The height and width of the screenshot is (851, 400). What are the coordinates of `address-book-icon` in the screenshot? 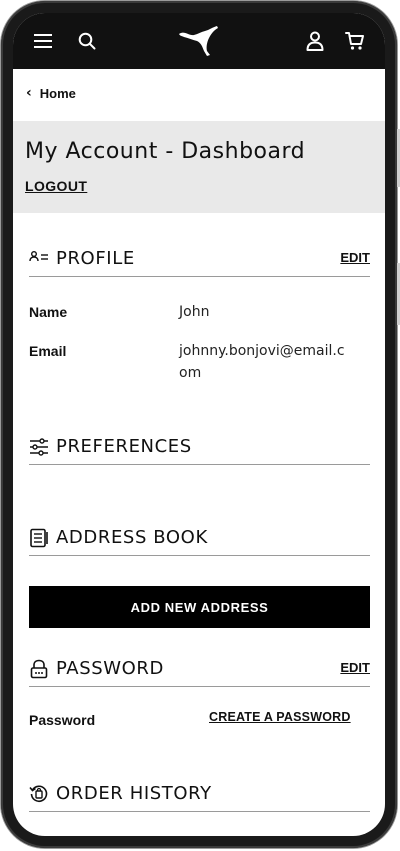 It's located at (39, 538).